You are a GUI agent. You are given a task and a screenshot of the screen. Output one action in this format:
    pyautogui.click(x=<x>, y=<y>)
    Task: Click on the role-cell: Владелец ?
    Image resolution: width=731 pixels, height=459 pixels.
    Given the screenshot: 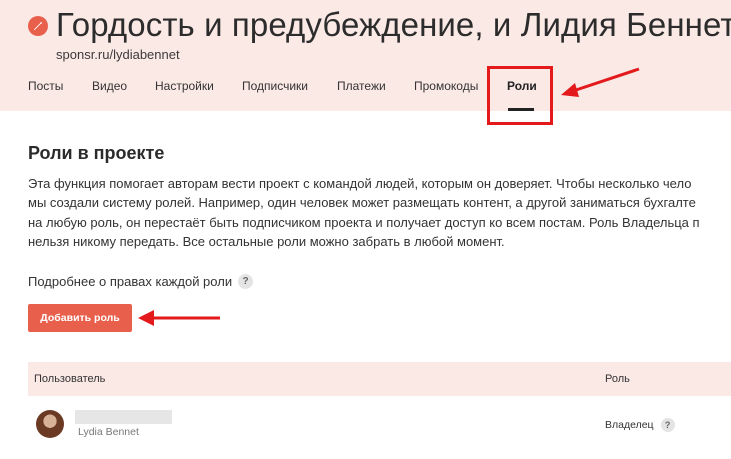 What is the action you would take?
    pyautogui.click(x=640, y=425)
    